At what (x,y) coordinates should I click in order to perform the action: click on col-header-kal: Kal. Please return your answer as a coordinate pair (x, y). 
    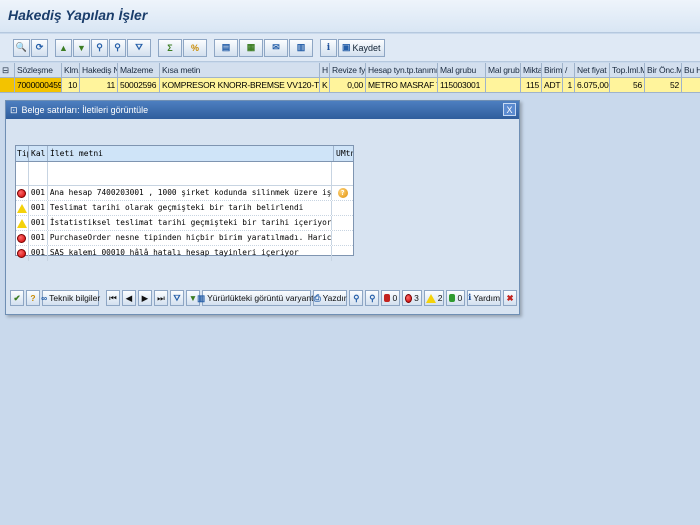
    Looking at the image, I should click on (38, 153).